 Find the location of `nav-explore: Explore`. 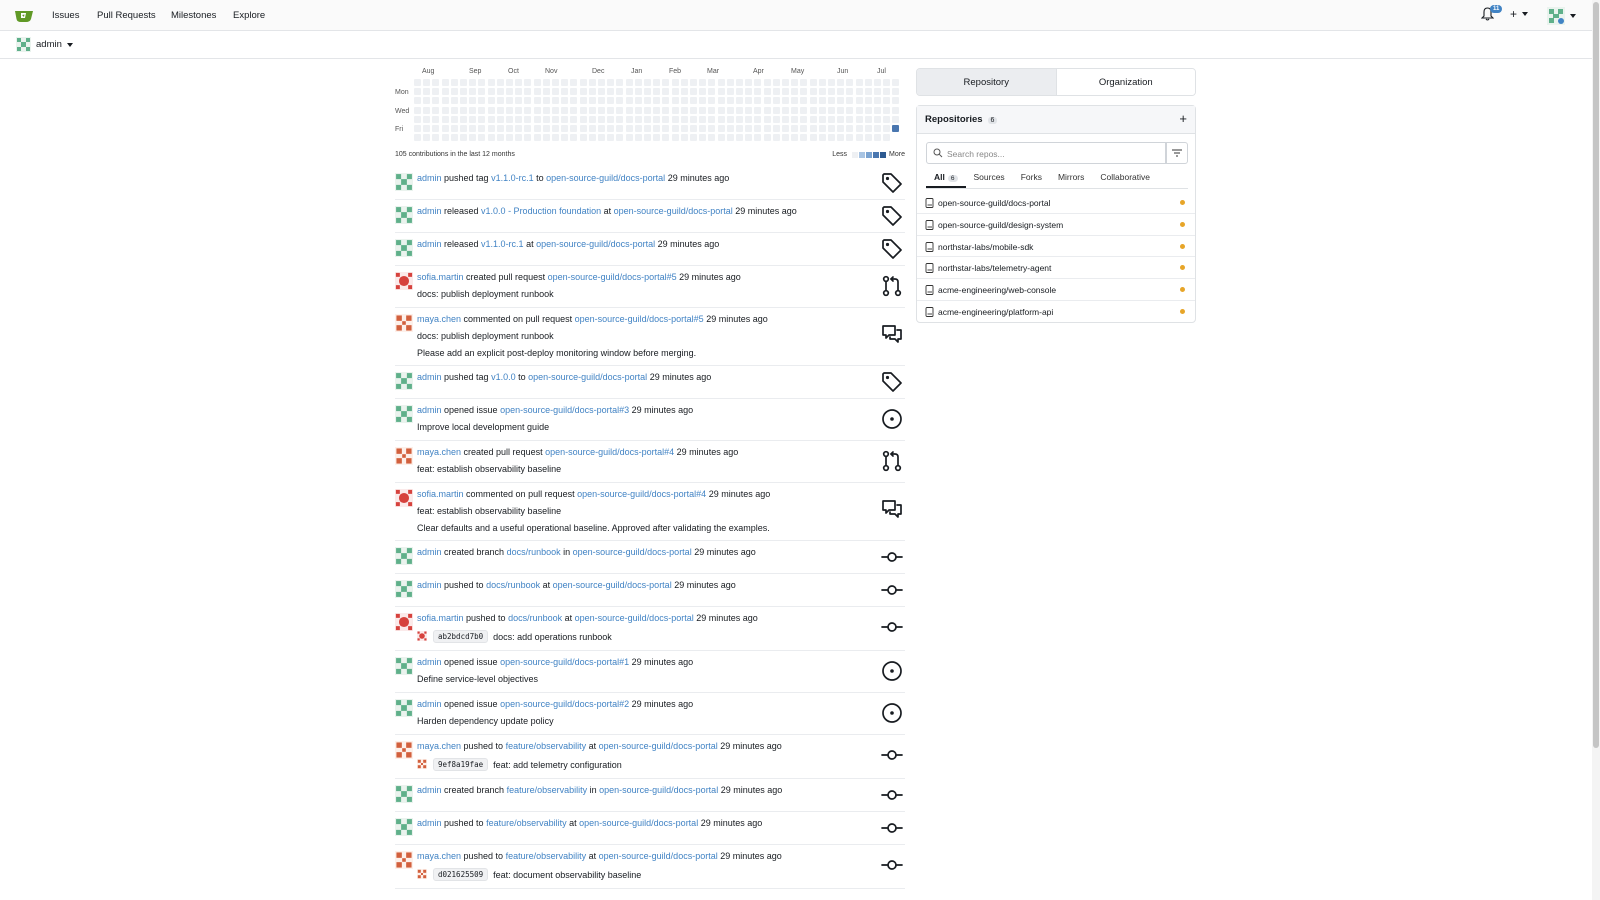

nav-explore: Explore is located at coordinates (249, 15).